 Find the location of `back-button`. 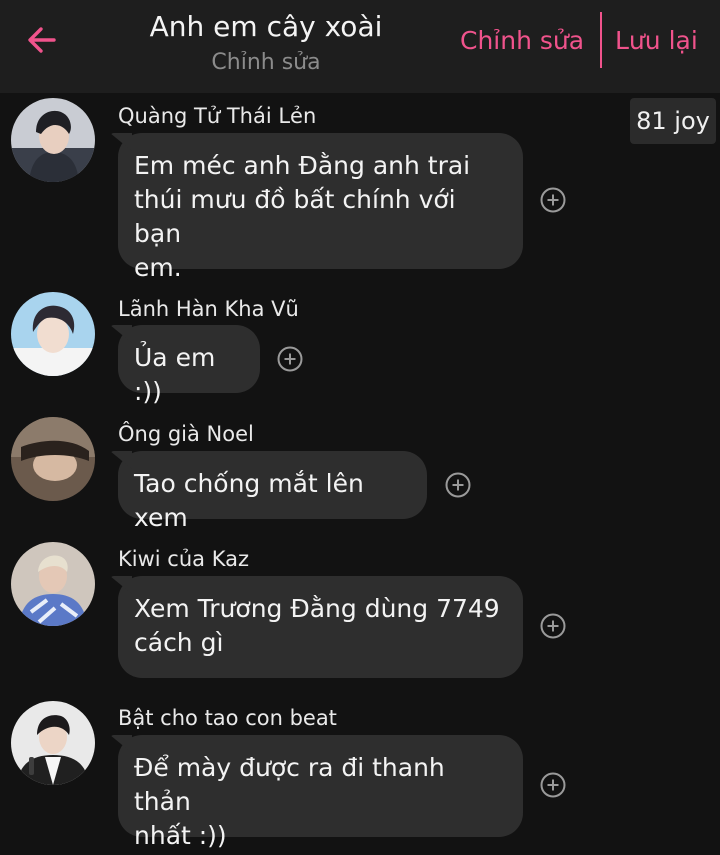

back-button is located at coordinates (42, 40).